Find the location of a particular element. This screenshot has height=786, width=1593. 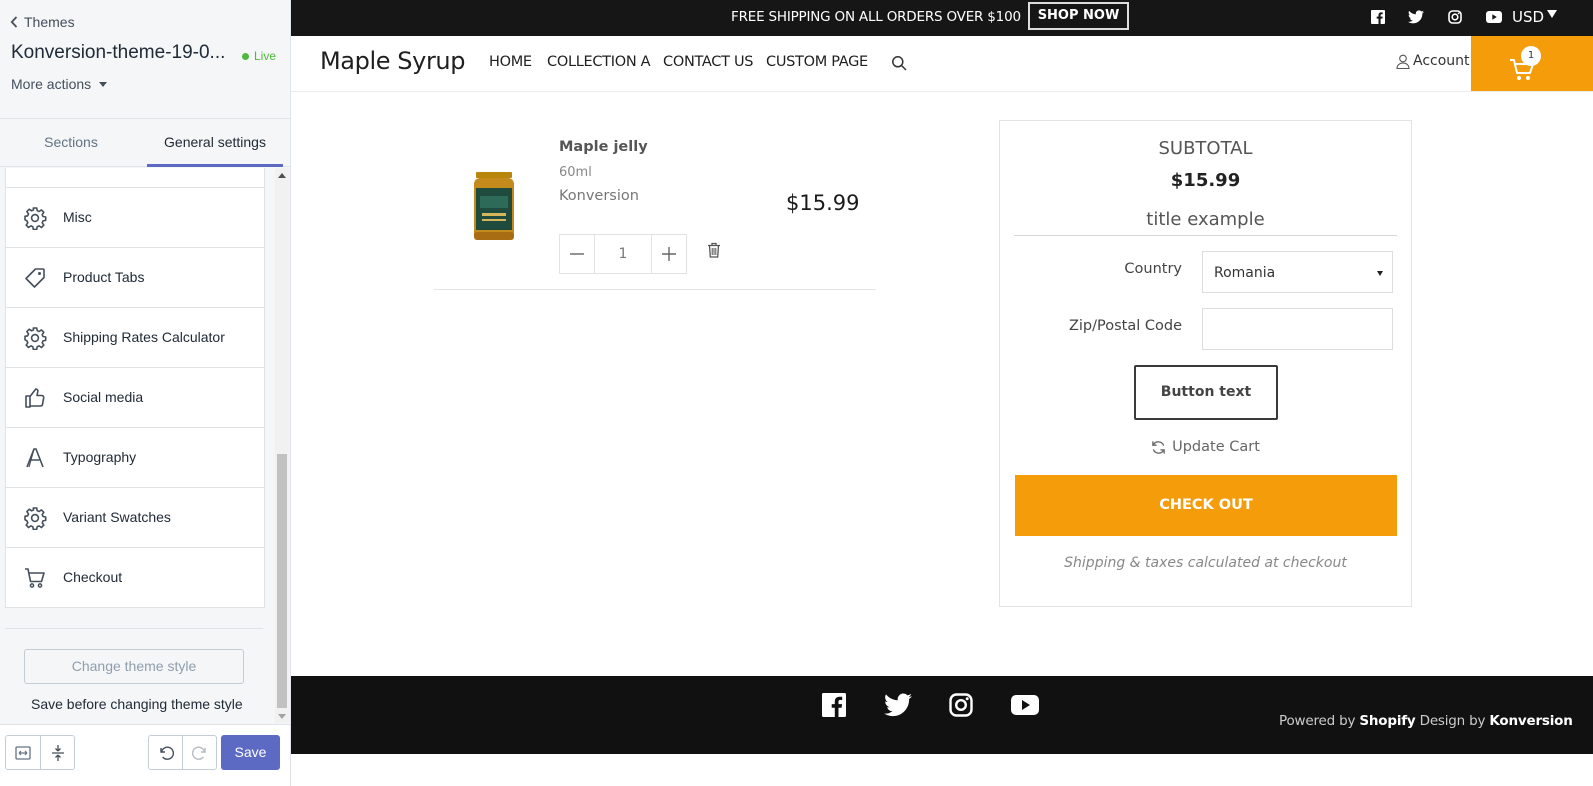

settings-item-checkout: Checkout is located at coordinates (135, 578).